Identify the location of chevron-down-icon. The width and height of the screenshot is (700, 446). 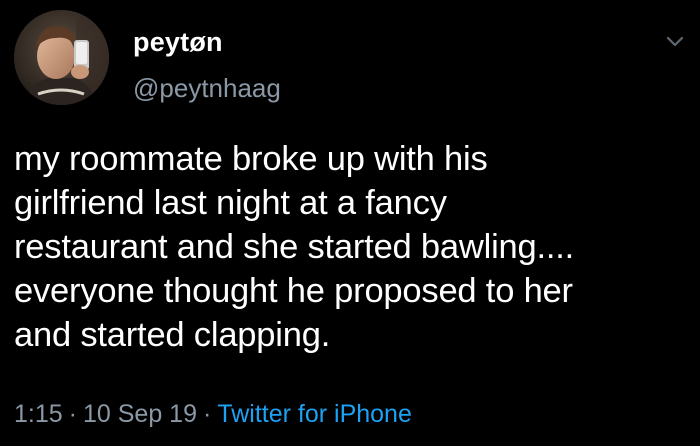
(675, 41).